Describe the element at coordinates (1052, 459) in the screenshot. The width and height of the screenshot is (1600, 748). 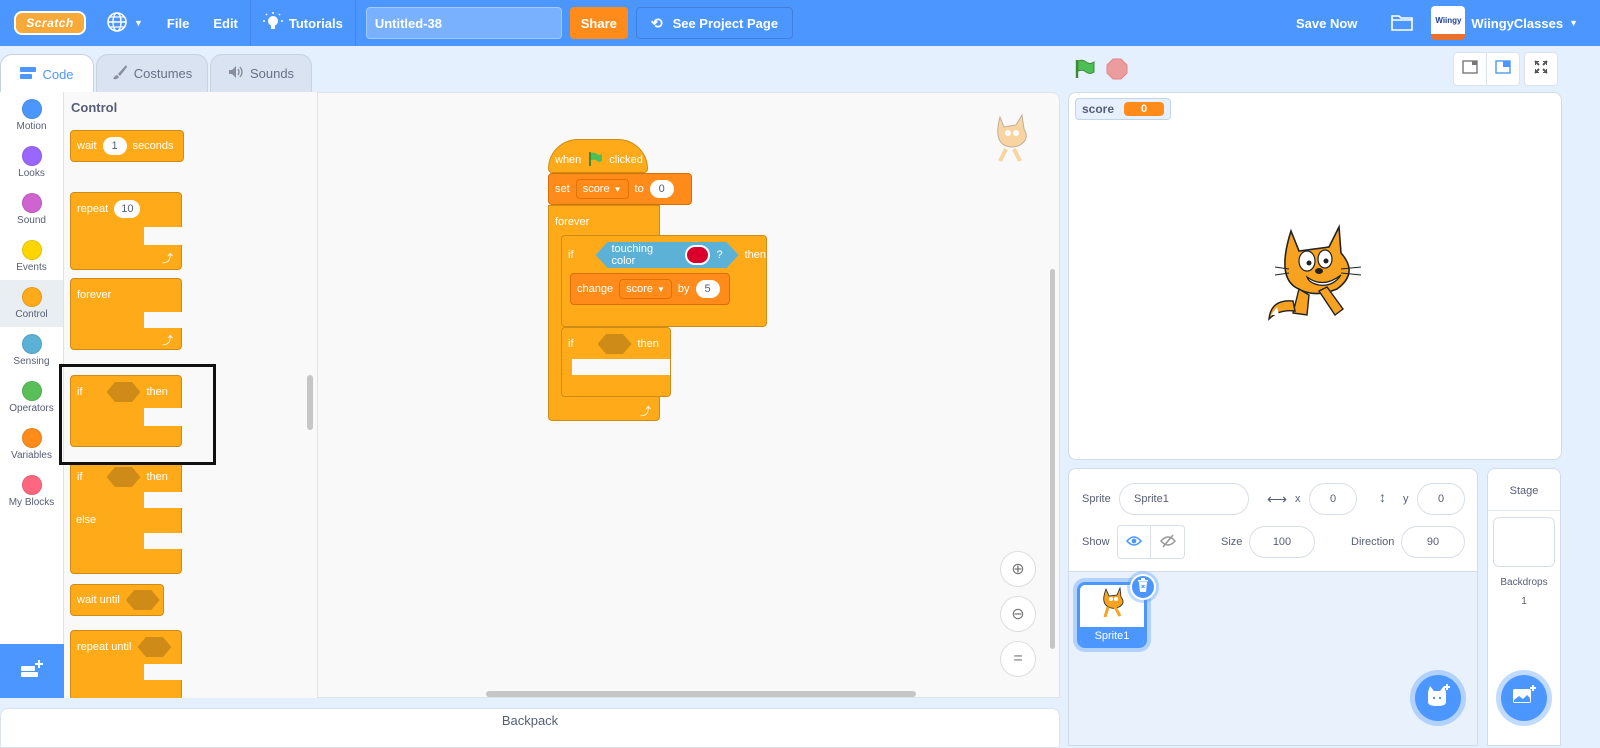
I see `workspace-vertical-scrollbar` at that location.